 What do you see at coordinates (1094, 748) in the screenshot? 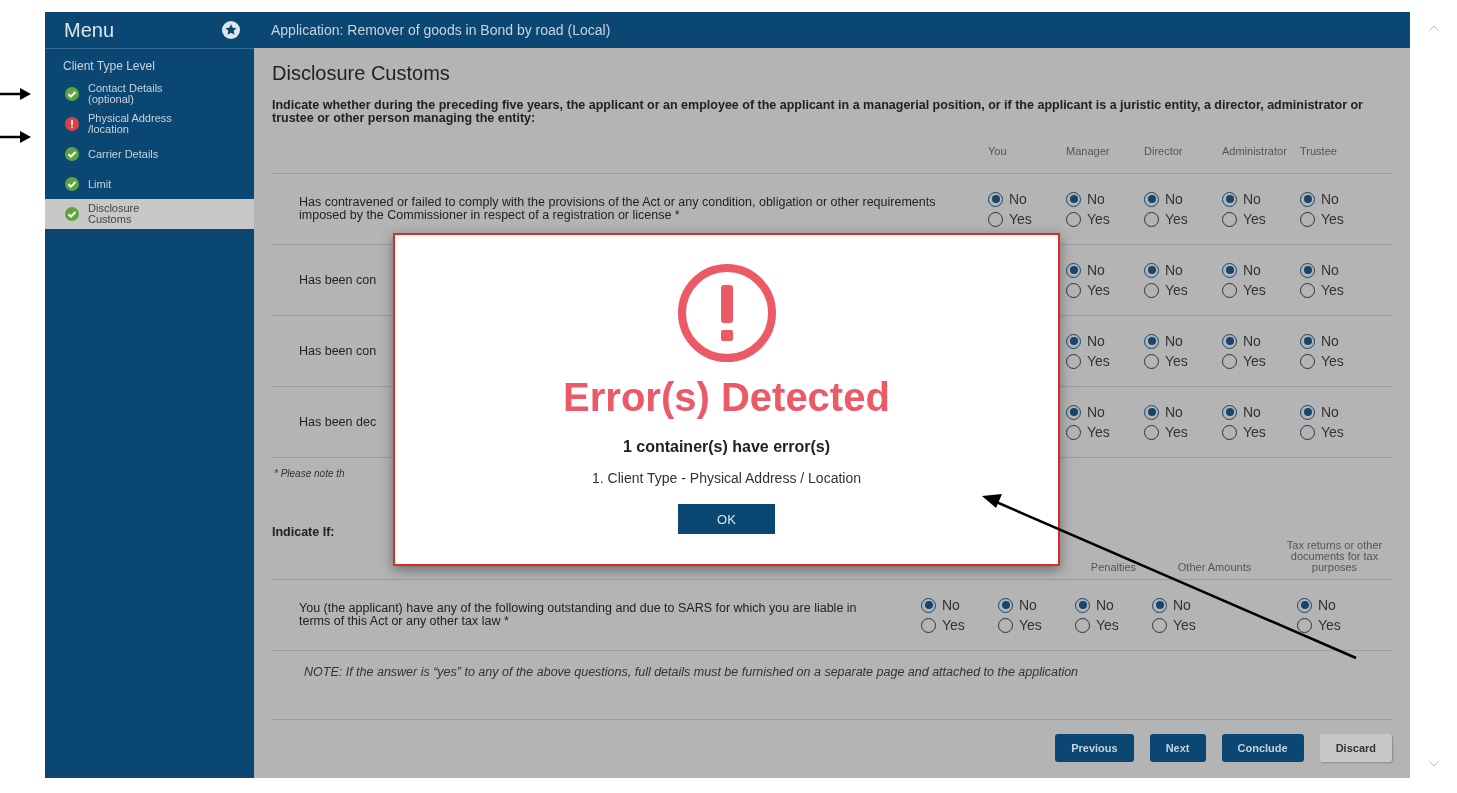
I see `nav-button: Previous` at bounding box center [1094, 748].